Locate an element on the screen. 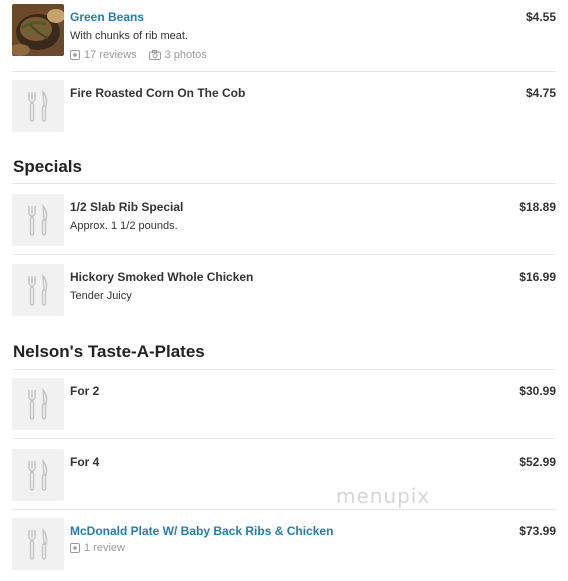 Image resolution: width=568 pixels, height=581 pixels. item-name: Fire Roasted Corn On The Cob is located at coordinates (158, 93).